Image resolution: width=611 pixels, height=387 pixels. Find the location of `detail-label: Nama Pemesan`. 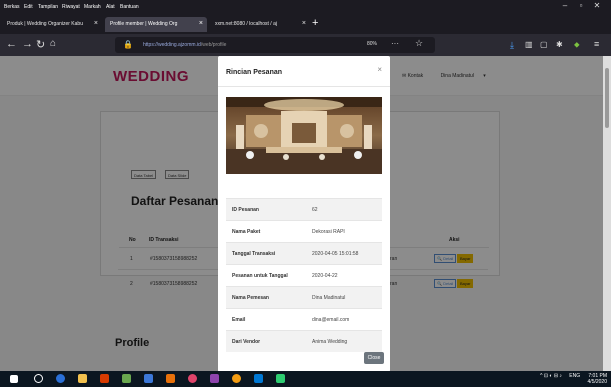

detail-label: Nama Pemesan is located at coordinates (250, 297).